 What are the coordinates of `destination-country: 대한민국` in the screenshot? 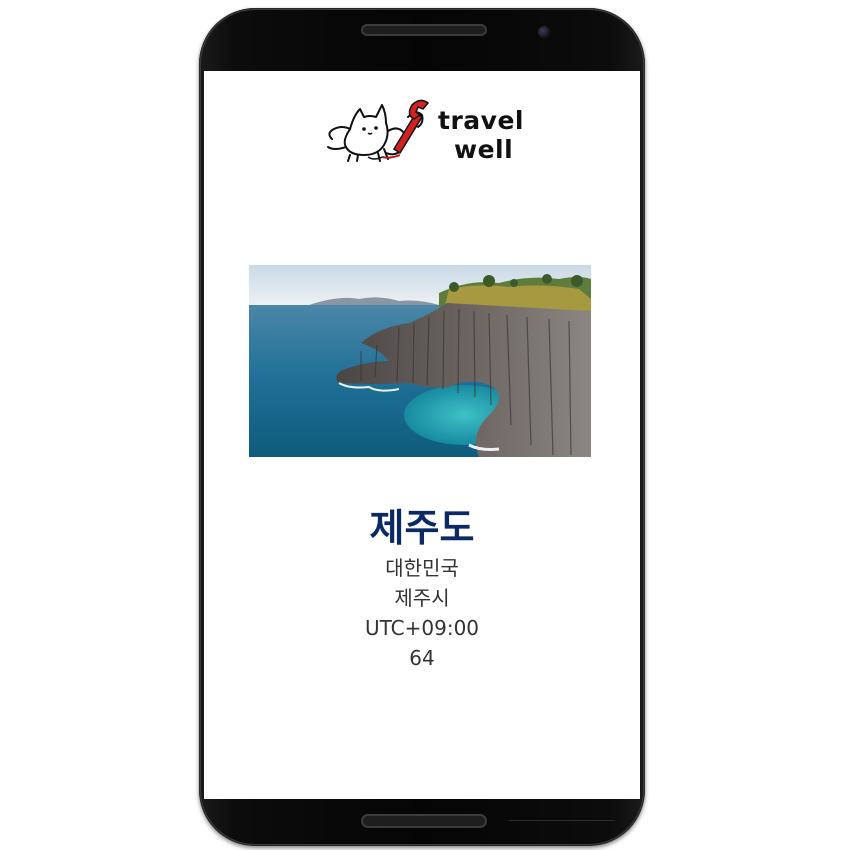 It's located at (422, 568).